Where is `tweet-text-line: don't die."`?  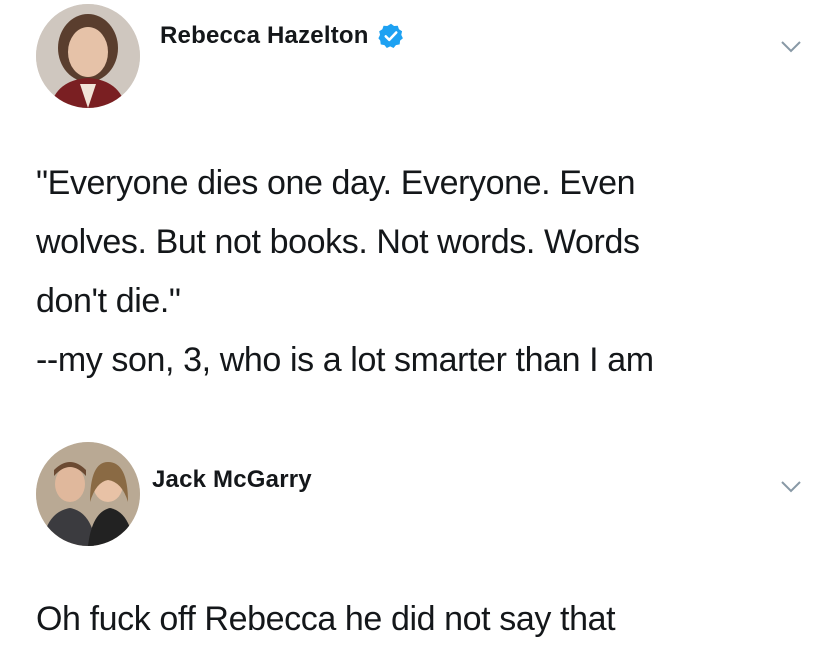
tweet-text-line: don't die." is located at coordinates (108, 301).